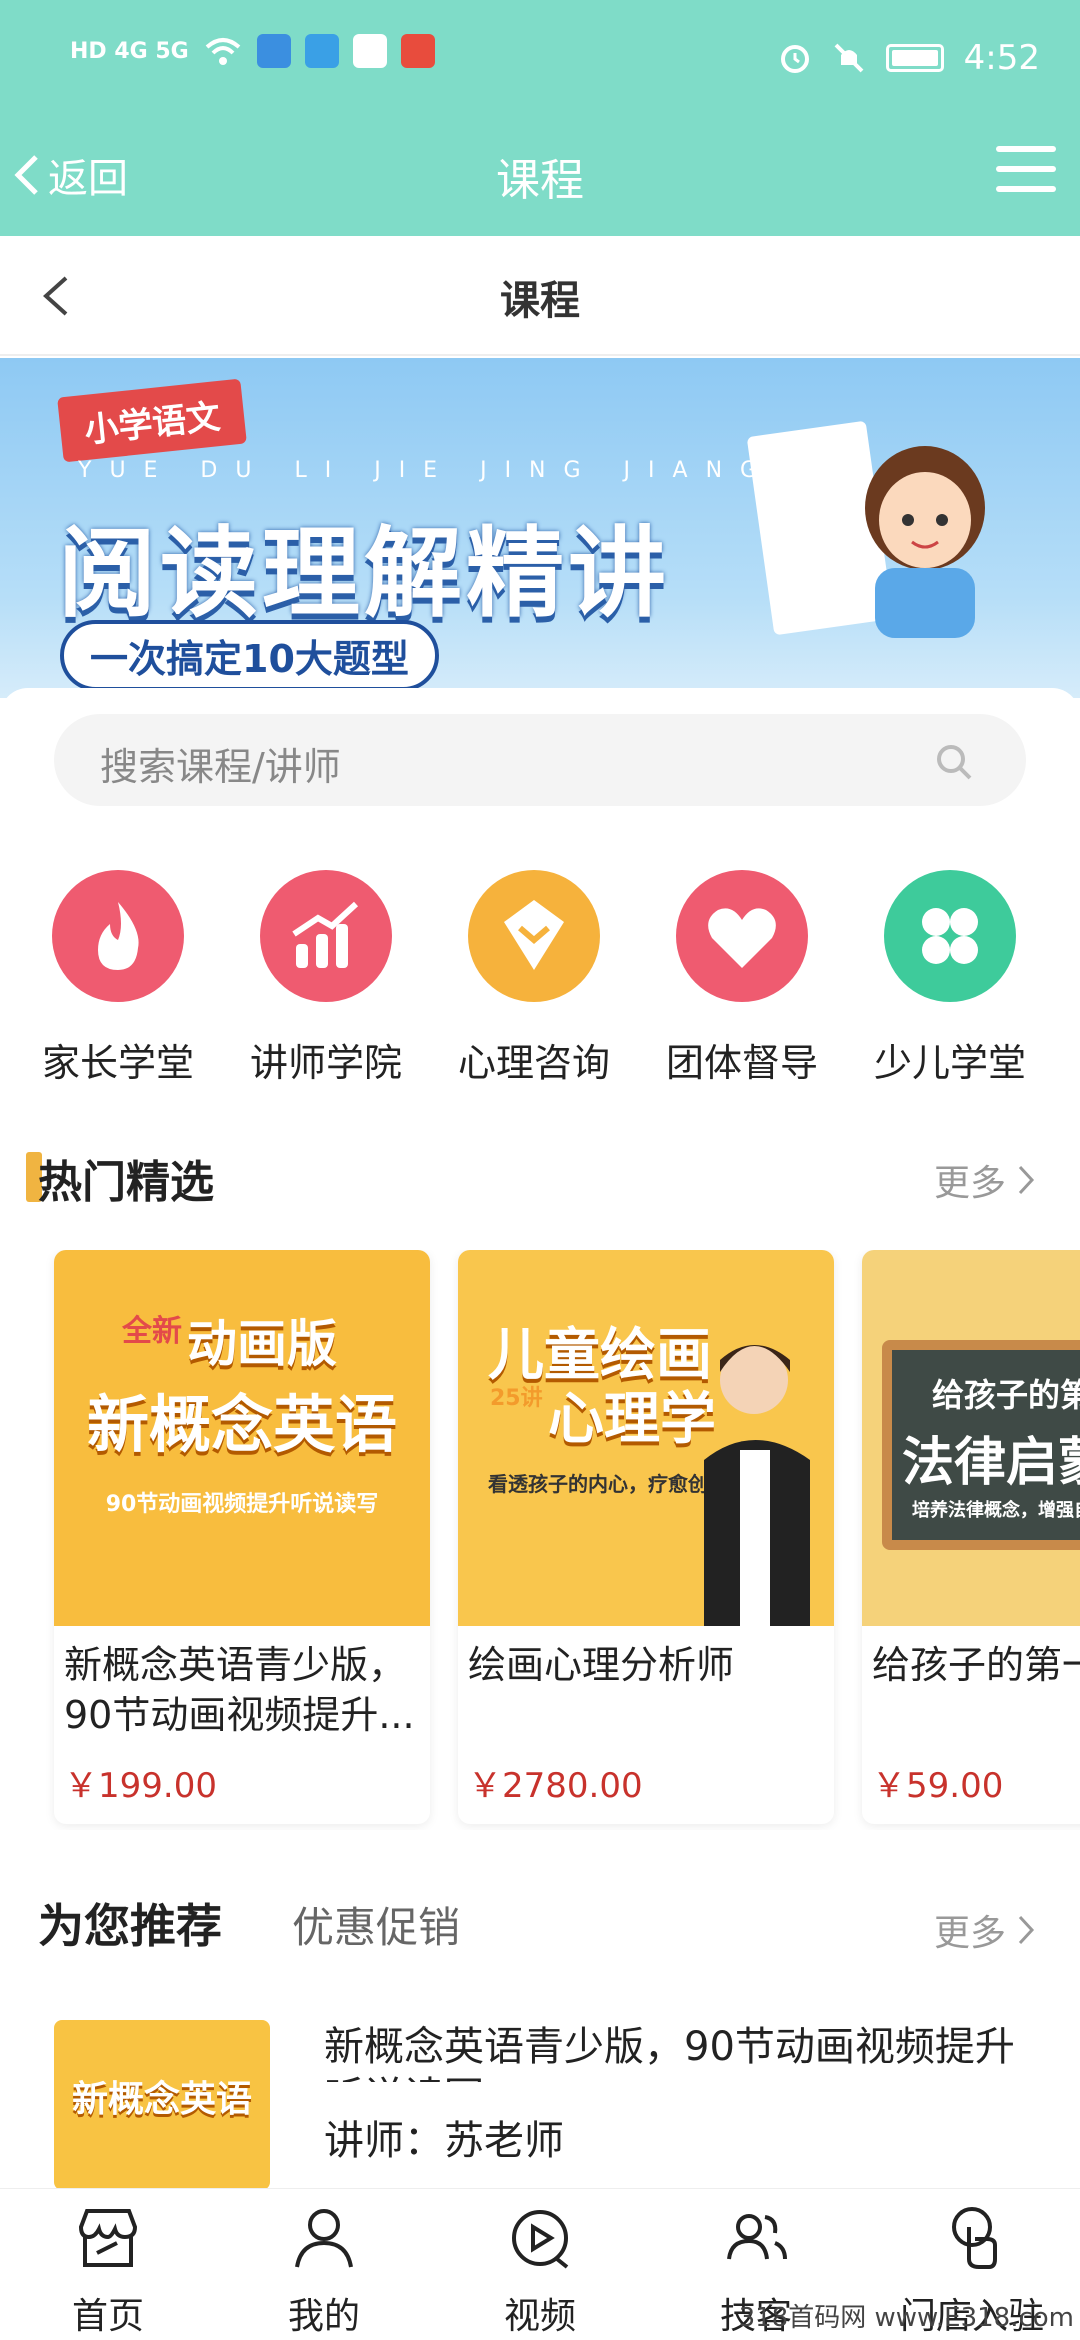  Describe the element at coordinates (108, 2238) in the screenshot. I see `store-icon` at that location.